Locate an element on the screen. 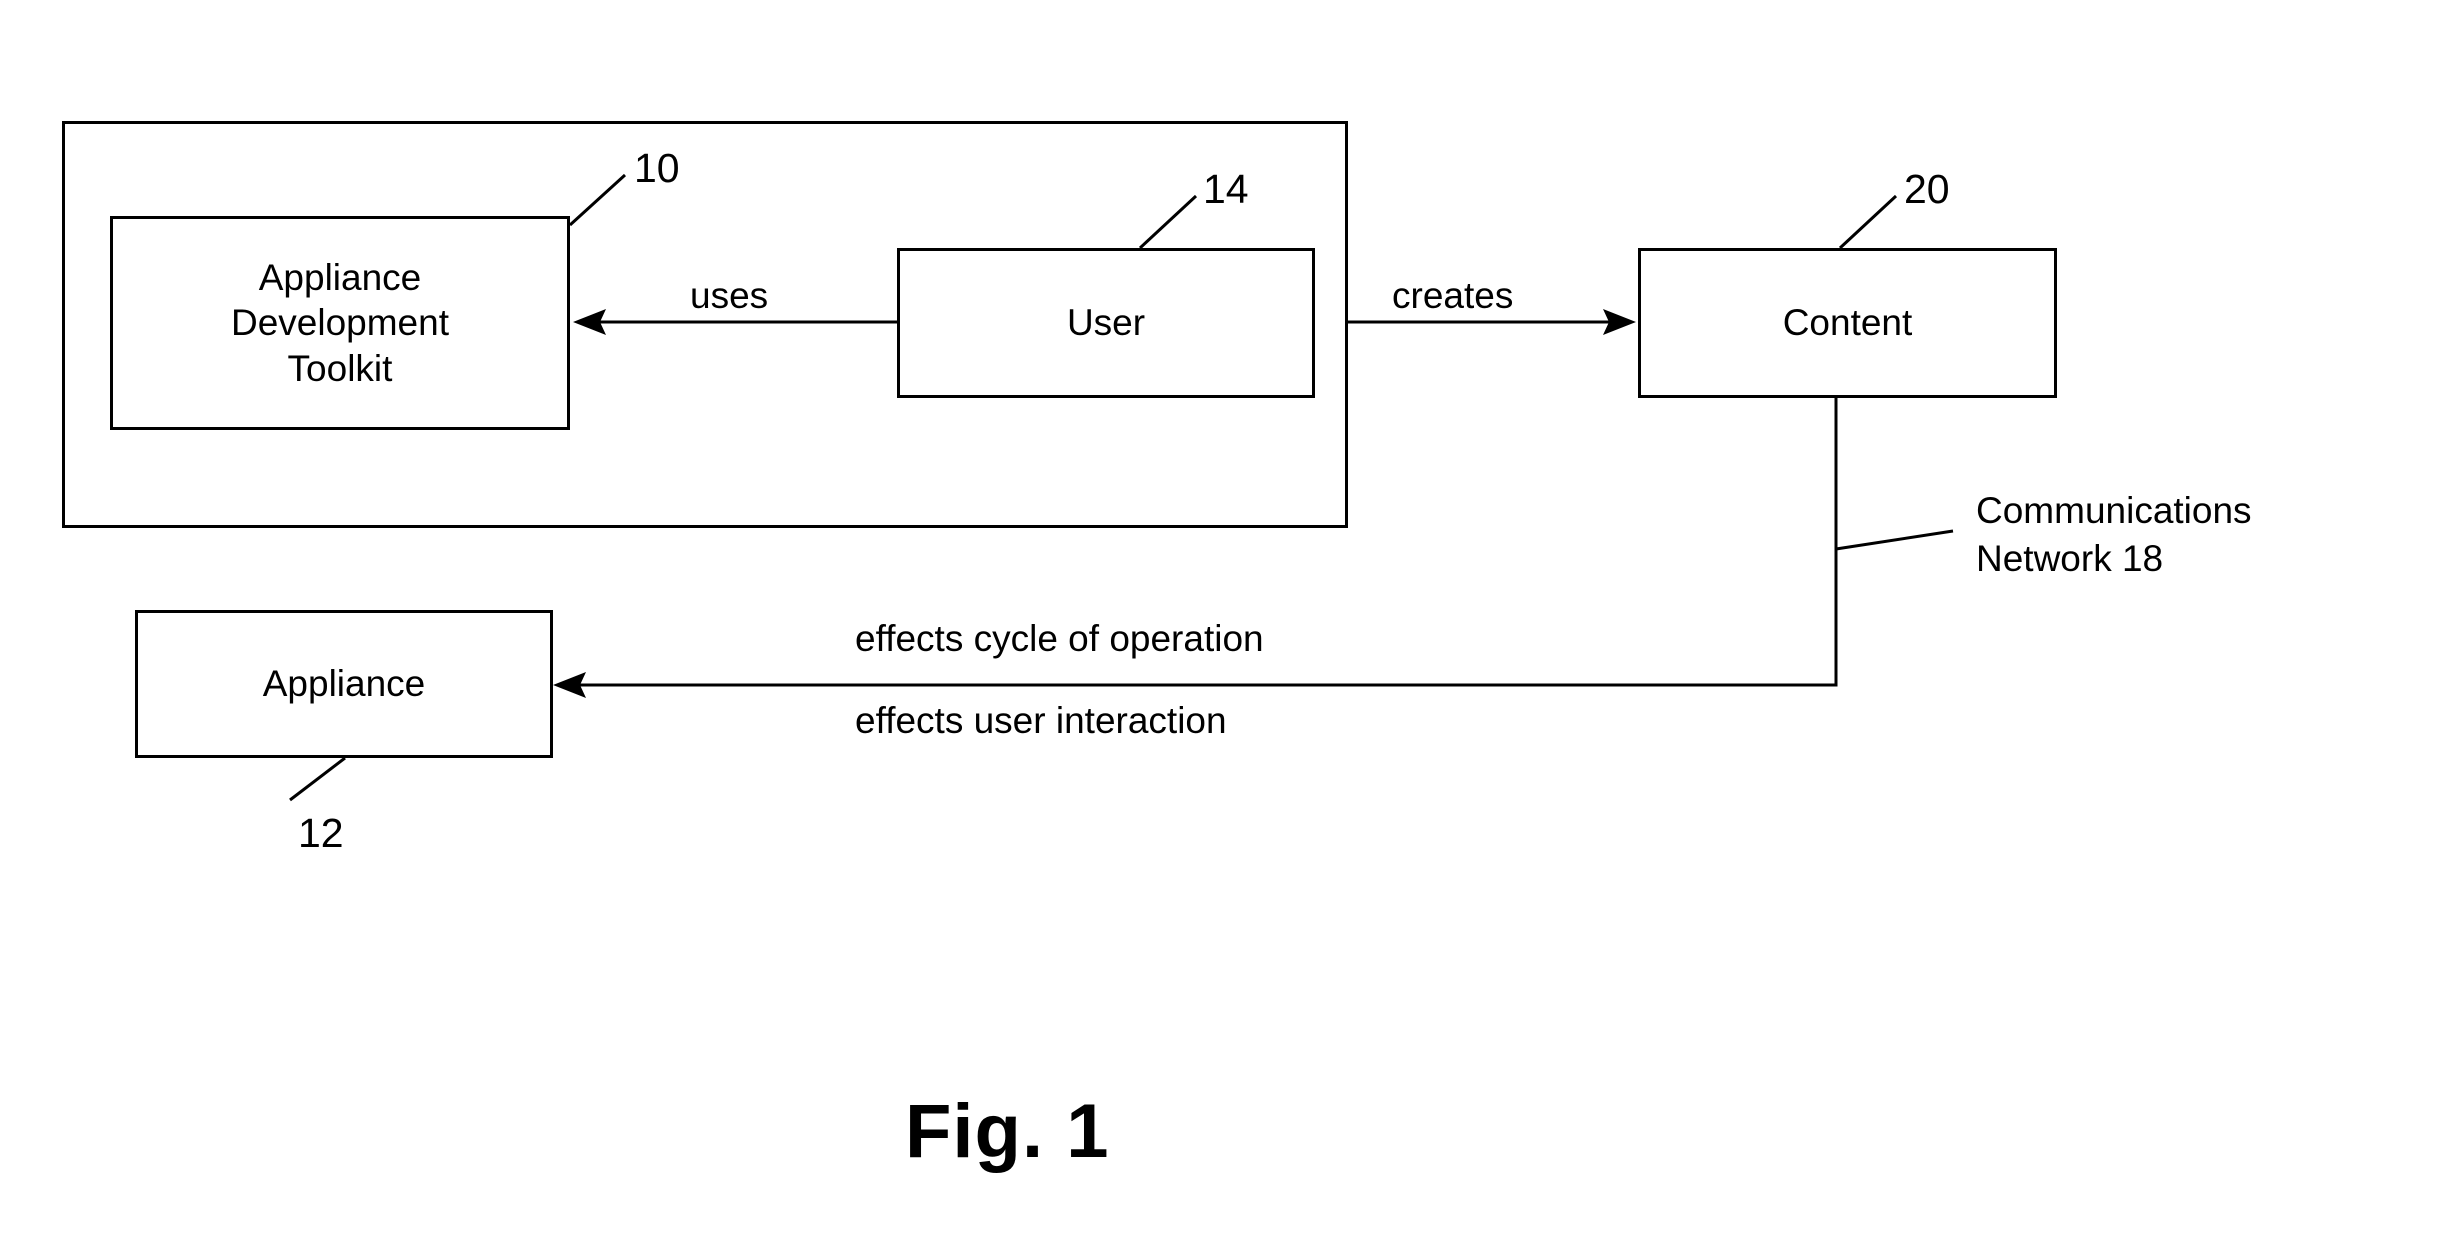 The image size is (2444, 1238). edge-label-creates: creates is located at coordinates (1453, 295).